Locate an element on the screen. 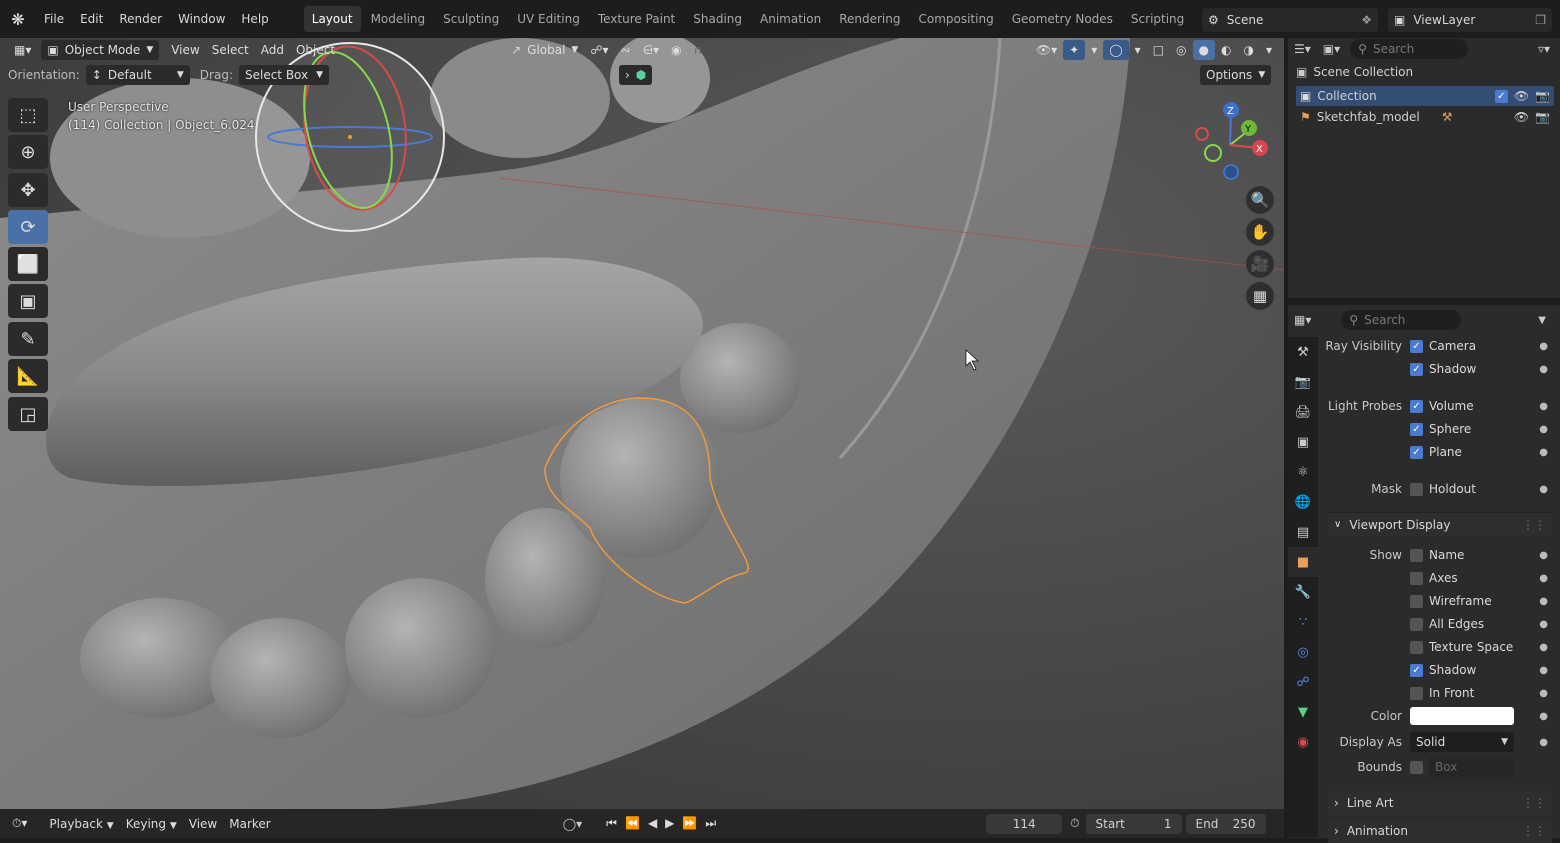 This screenshot has height=843, width=1560. filter-icon: ▿▾ is located at coordinates (1544, 49).